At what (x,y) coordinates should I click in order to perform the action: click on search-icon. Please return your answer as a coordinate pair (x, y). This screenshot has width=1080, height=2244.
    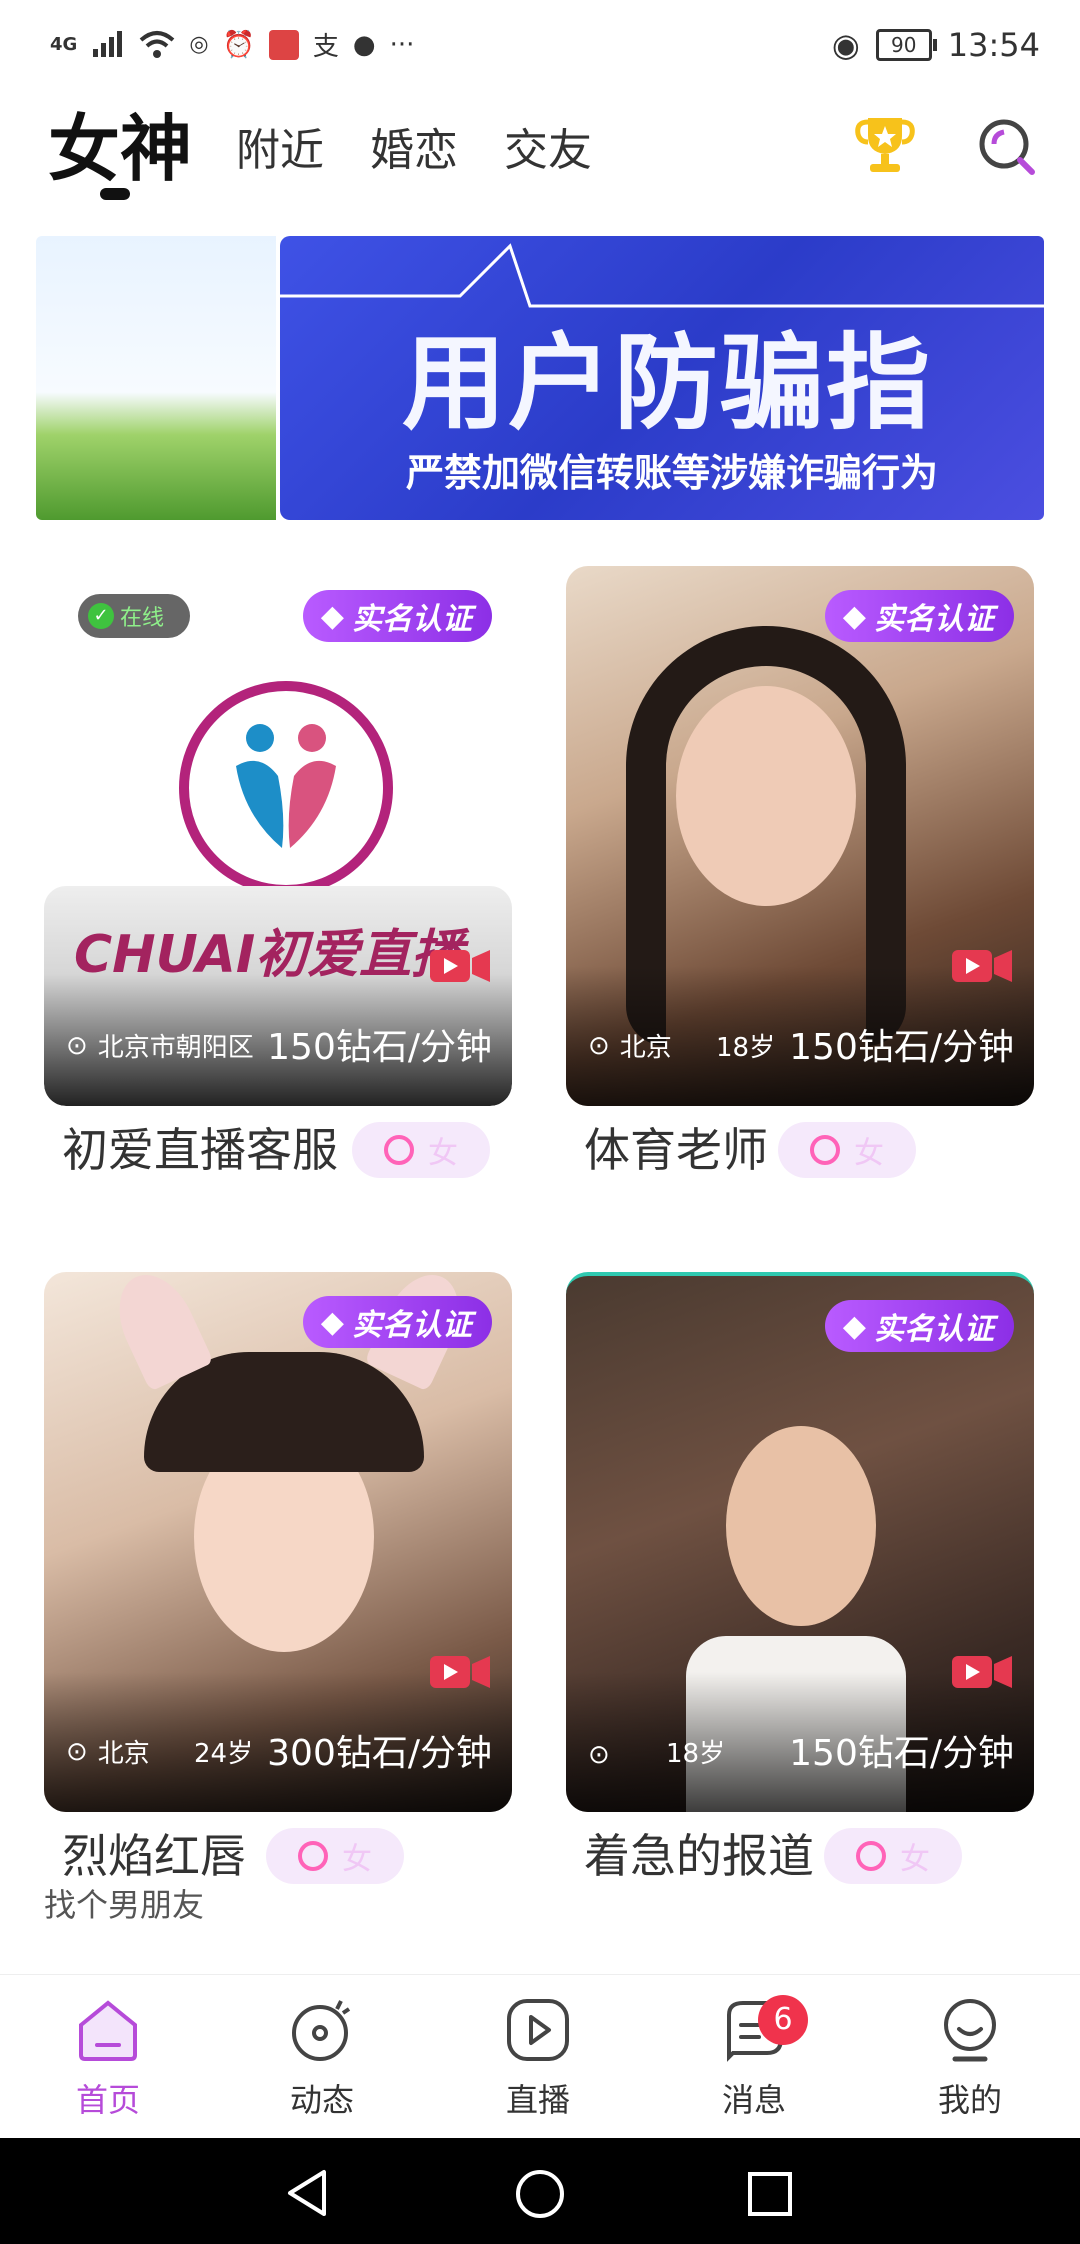
    Looking at the image, I should click on (1007, 145).